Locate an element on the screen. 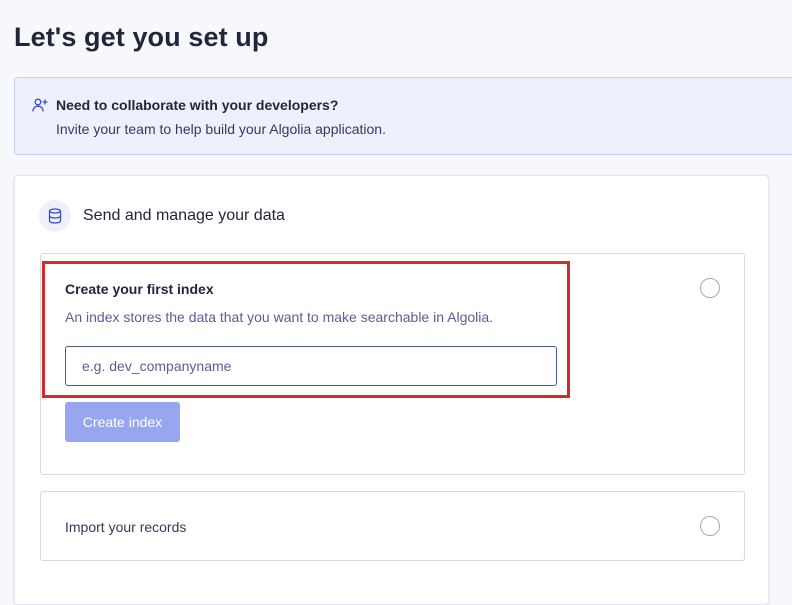 This screenshot has height=605, width=792. step-title: Import your records is located at coordinates (126, 527).